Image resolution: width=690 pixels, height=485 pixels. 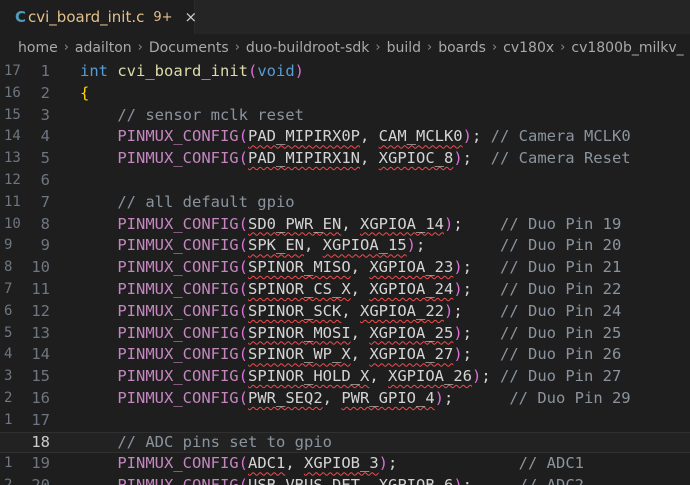 I want to click on relative-line-number: 8, so click(x=8, y=267).